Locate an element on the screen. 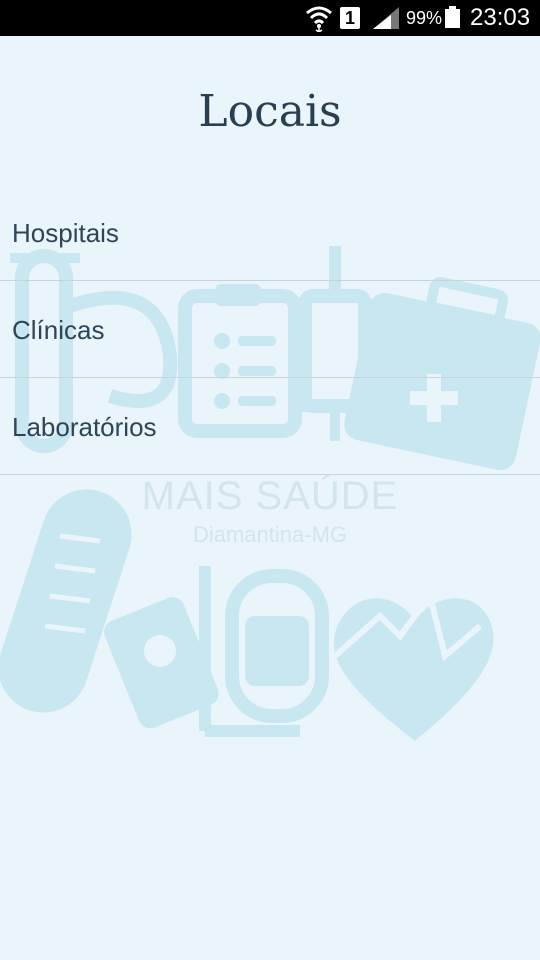 This screenshot has width=540, height=960. list-item-clinics: Clínicas is located at coordinates (270, 329).